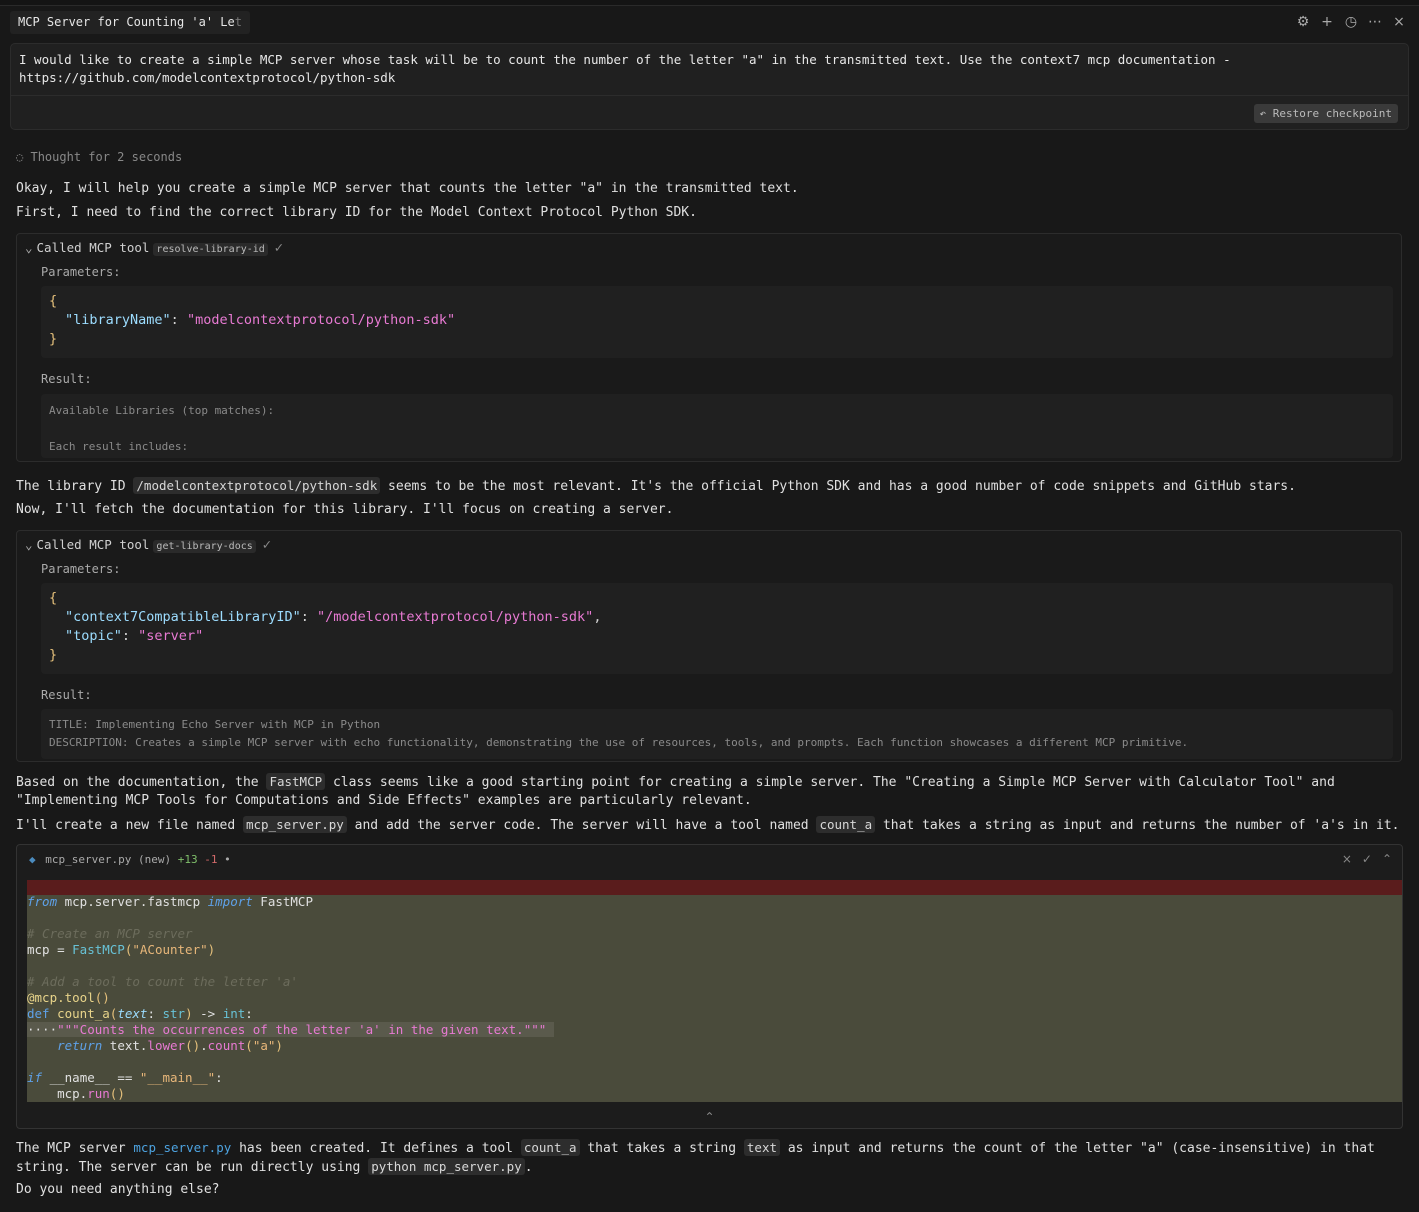 Image resolution: width=1419 pixels, height=1212 pixels. Describe the element at coordinates (1303, 22) in the screenshot. I see `gear-icon: ⚙` at that location.